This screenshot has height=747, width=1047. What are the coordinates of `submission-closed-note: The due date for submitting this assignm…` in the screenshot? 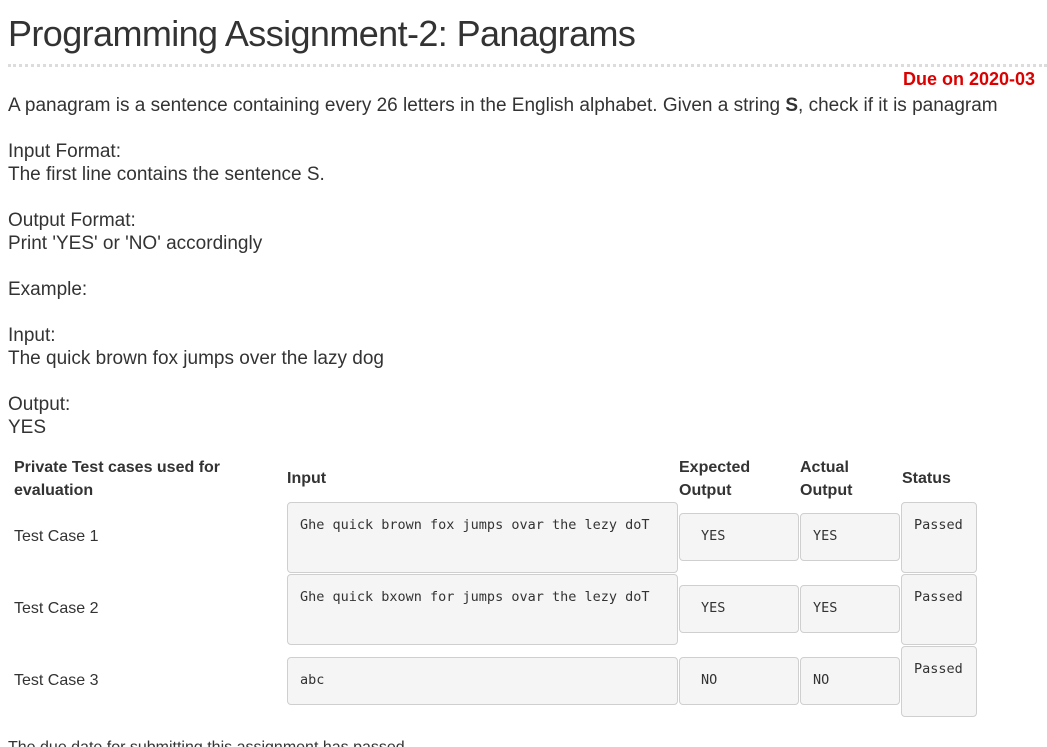 It's located at (208, 742).